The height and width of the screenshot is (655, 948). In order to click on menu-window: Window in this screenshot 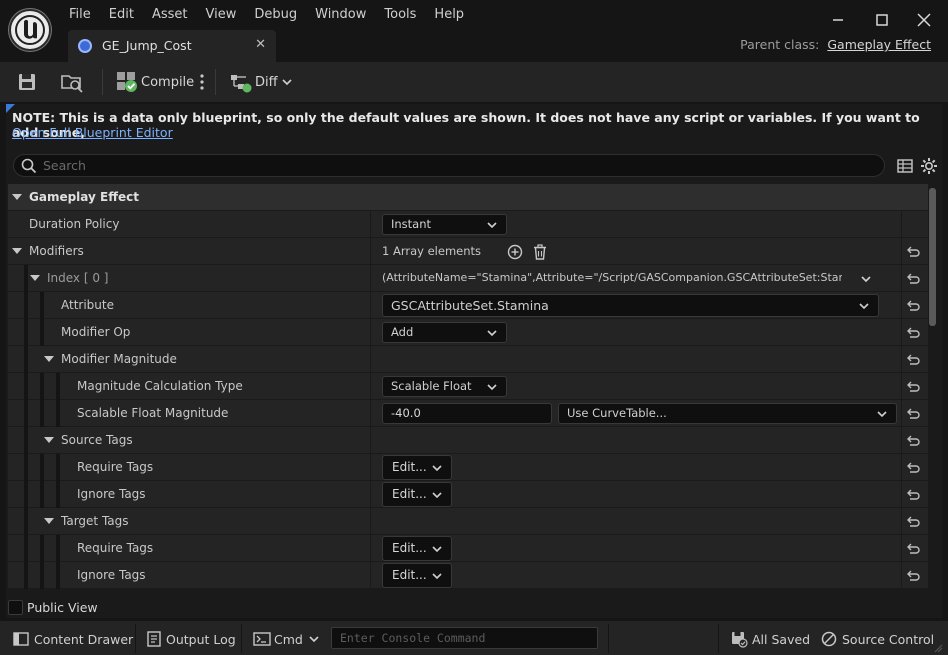, I will do `click(340, 15)`.